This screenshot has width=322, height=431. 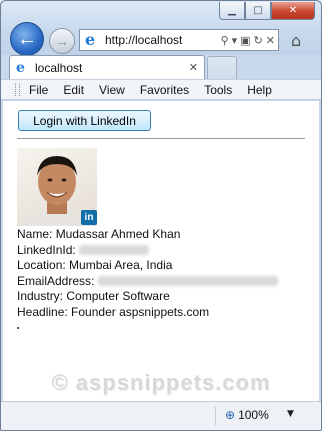 I want to click on maximize-button: □, so click(x=258, y=11).